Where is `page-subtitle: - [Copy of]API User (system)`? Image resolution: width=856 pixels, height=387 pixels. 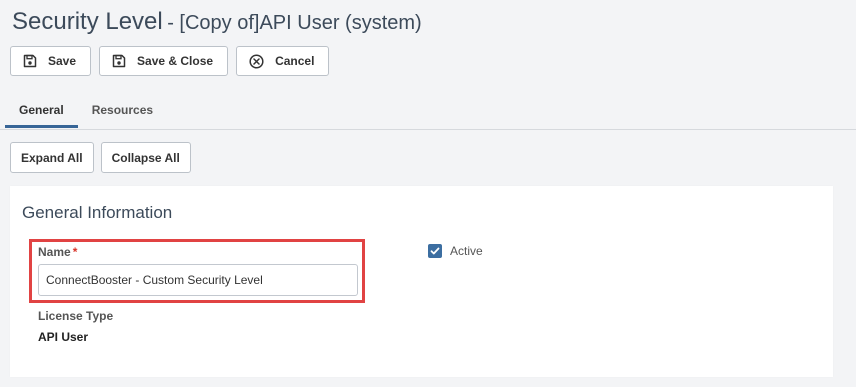
page-subtitle: - [Copy of]API User (system) is located at coordinates (294, 23).